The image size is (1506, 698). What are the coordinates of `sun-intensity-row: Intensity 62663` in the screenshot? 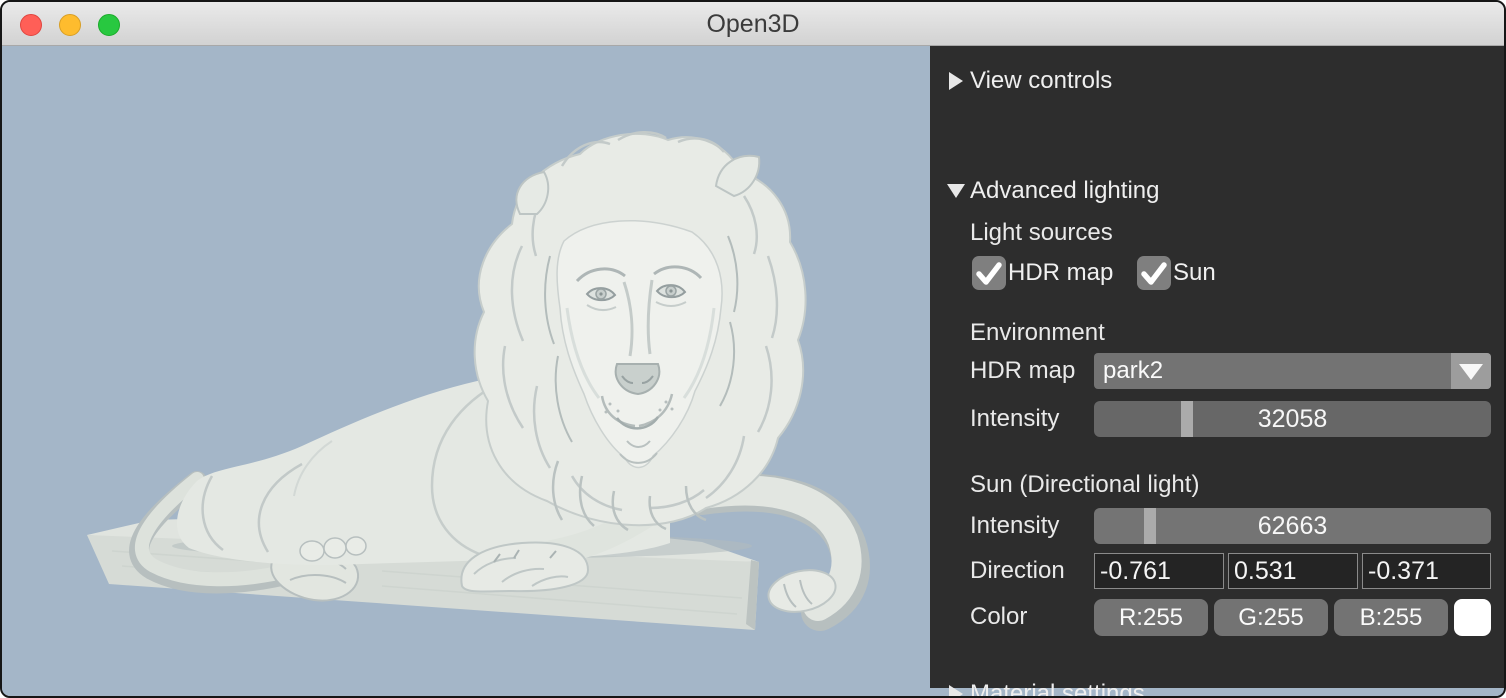 It's located at (1217, 526).